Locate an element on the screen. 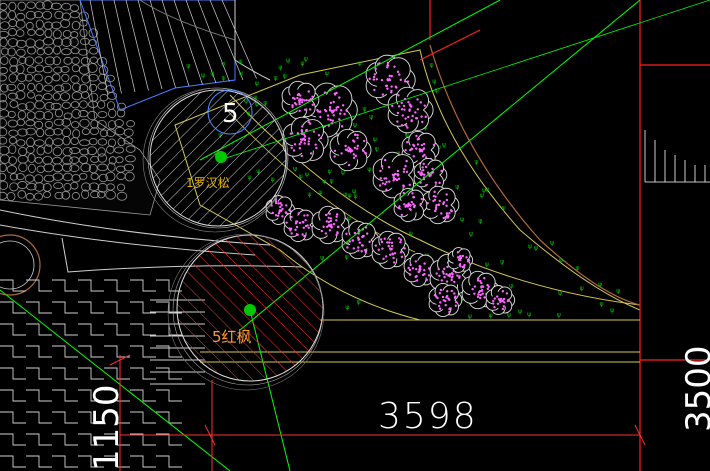  dimension-horizontal: 3598 is located at coordinates (428, 416).